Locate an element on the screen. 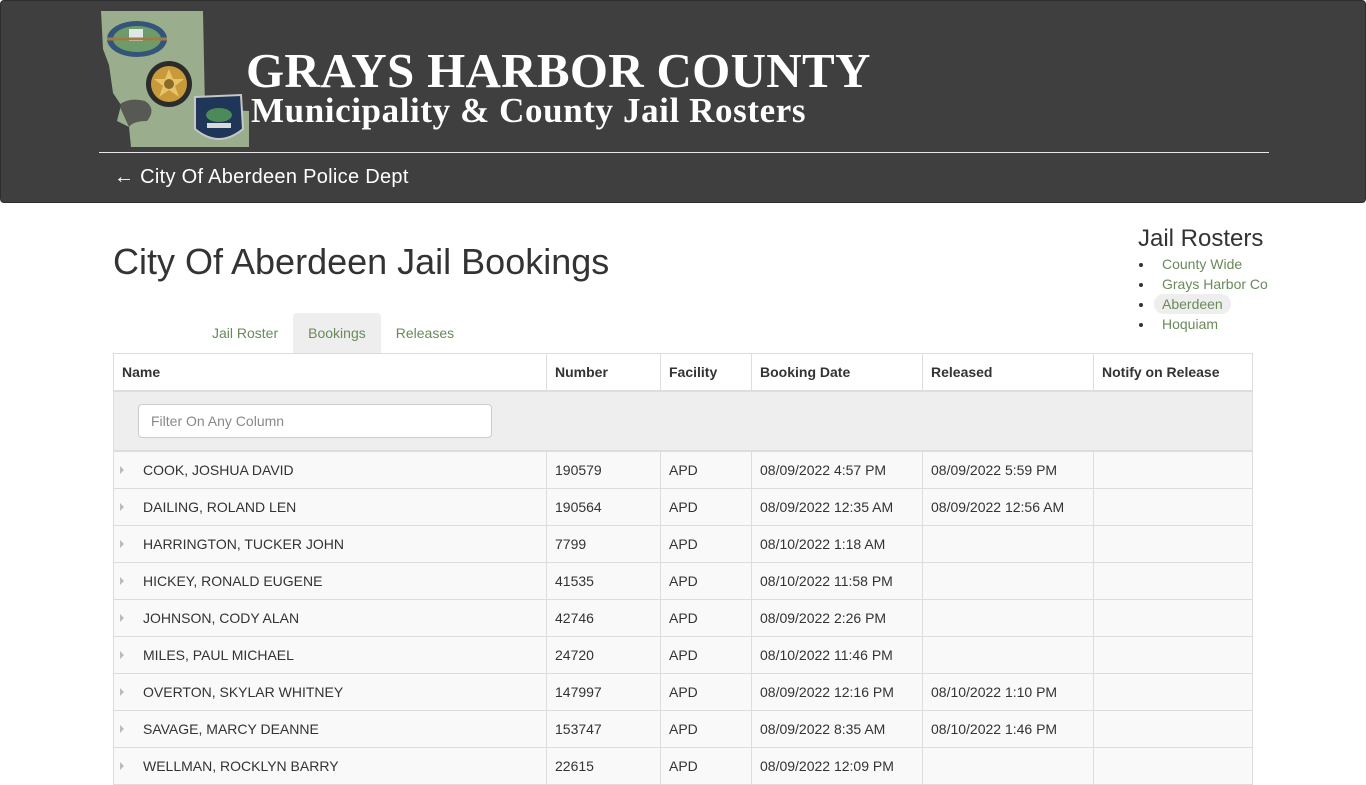  sidebar-item-aberdeen: Aberdeen is located at coordinates (1192, 304).